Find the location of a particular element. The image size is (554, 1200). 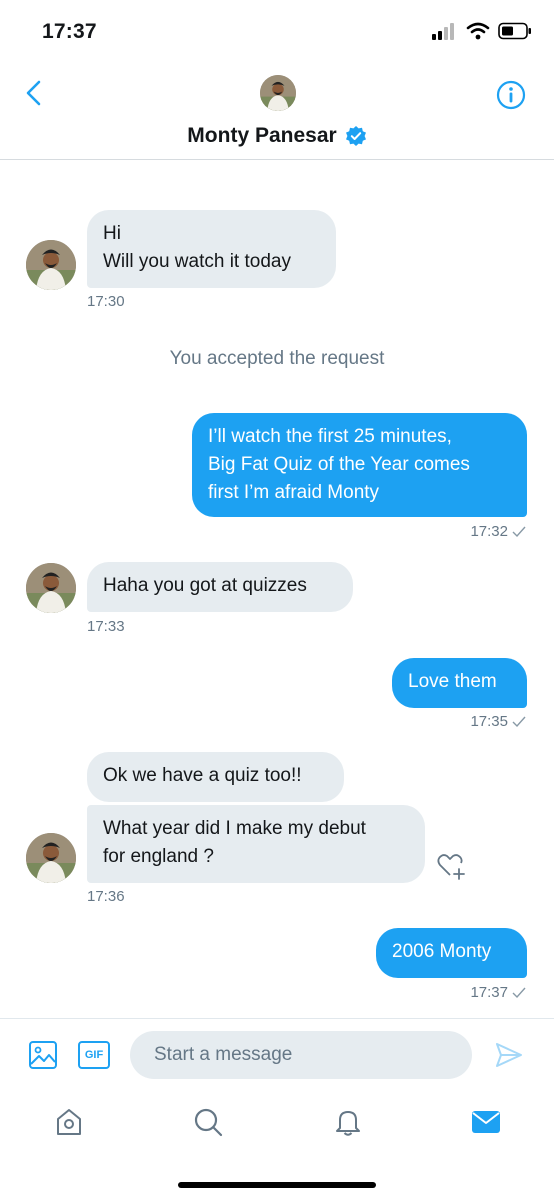

gif-icon: GIF is located at coordinates (94, 1055).